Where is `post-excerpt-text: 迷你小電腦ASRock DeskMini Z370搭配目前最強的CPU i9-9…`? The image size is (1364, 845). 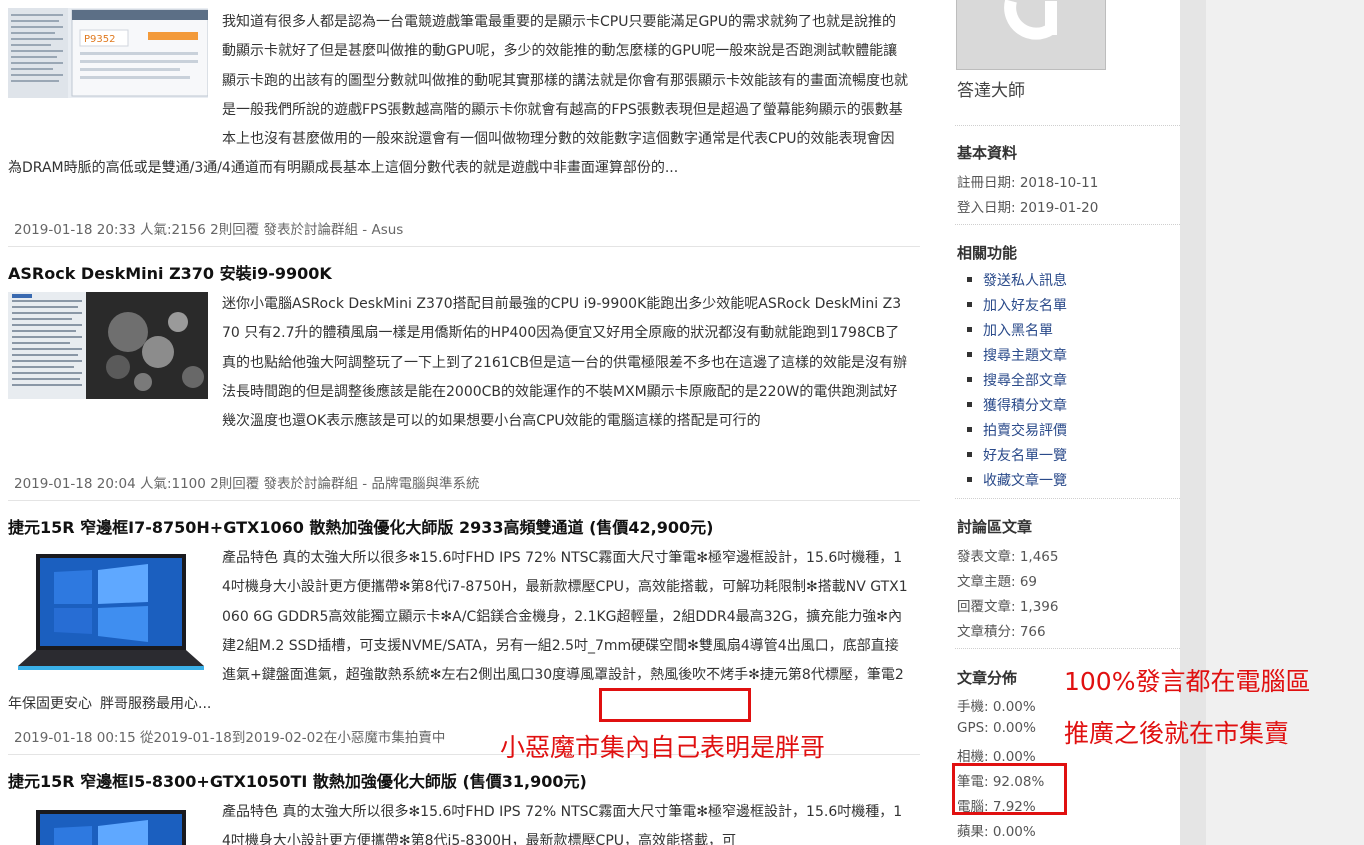
post-excerpt-text: 迷你小電腦ASRock DeskMini Z370搭配目前最強的CPU i9-9… is located at coordinates (565, 363).